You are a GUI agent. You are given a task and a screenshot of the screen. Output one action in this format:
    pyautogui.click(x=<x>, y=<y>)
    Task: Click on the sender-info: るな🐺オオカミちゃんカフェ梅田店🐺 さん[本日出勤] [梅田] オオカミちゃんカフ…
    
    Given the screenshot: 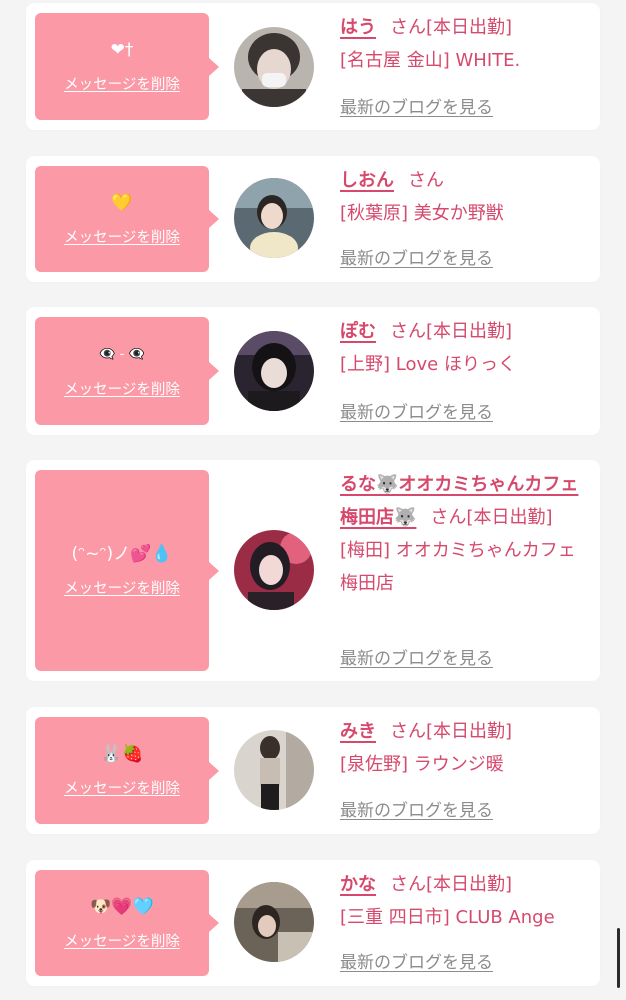 What is the action you would take?
    pyautogui.click(x=466, y=534)
    